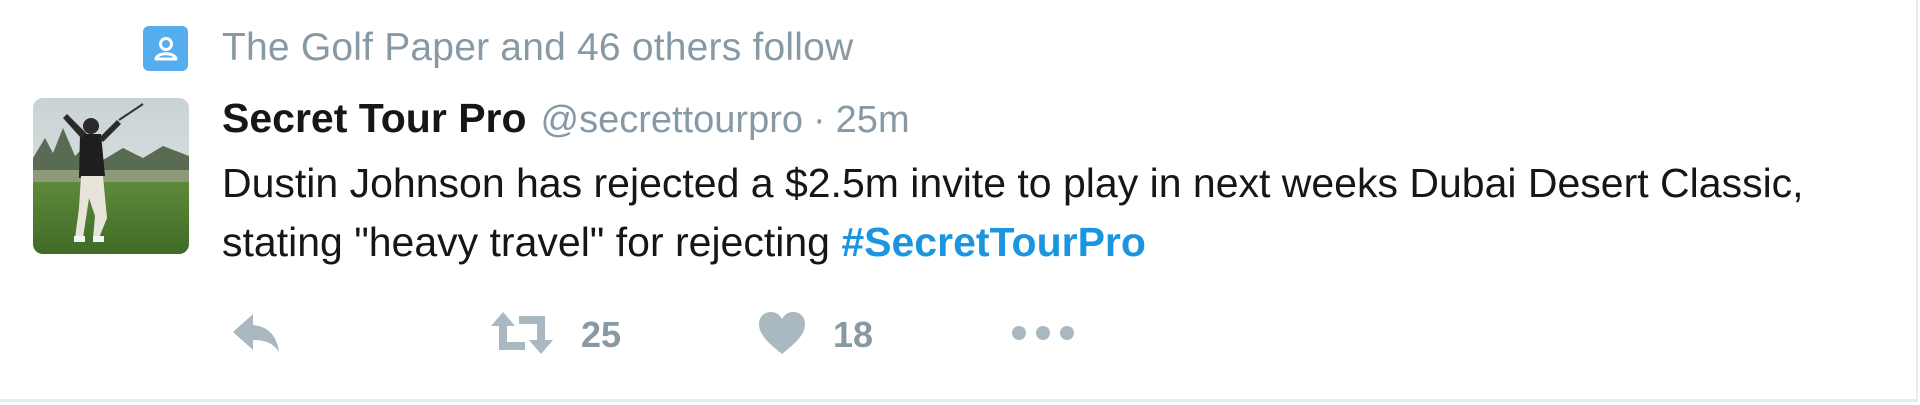 This screenshot has height=405, width=1920. I want to click on like-count: 18, so click(853, 334).